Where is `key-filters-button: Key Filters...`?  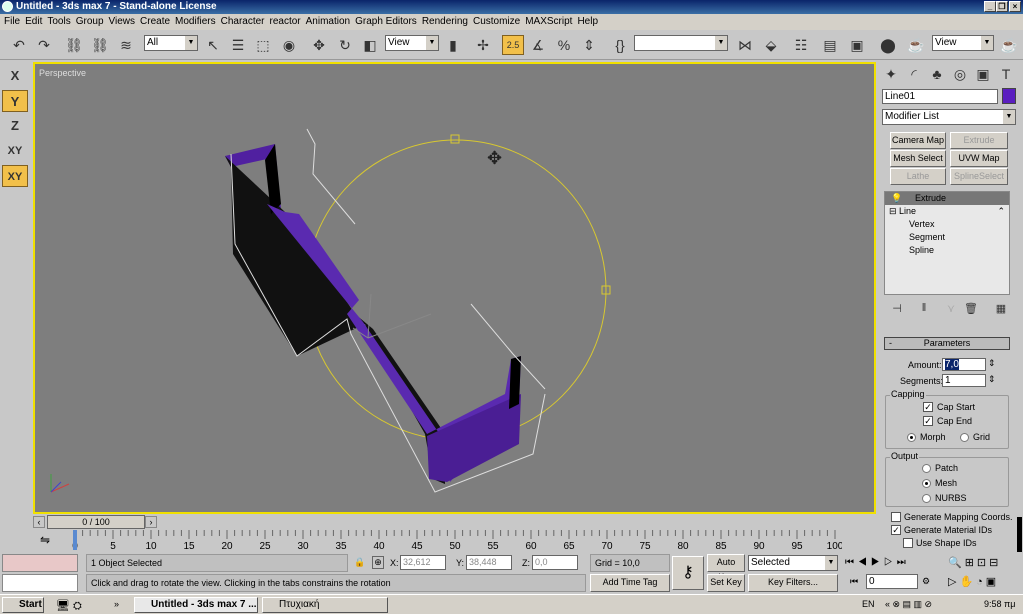 key-filters-button: Key Filters... is located at coordinates (793, 583).